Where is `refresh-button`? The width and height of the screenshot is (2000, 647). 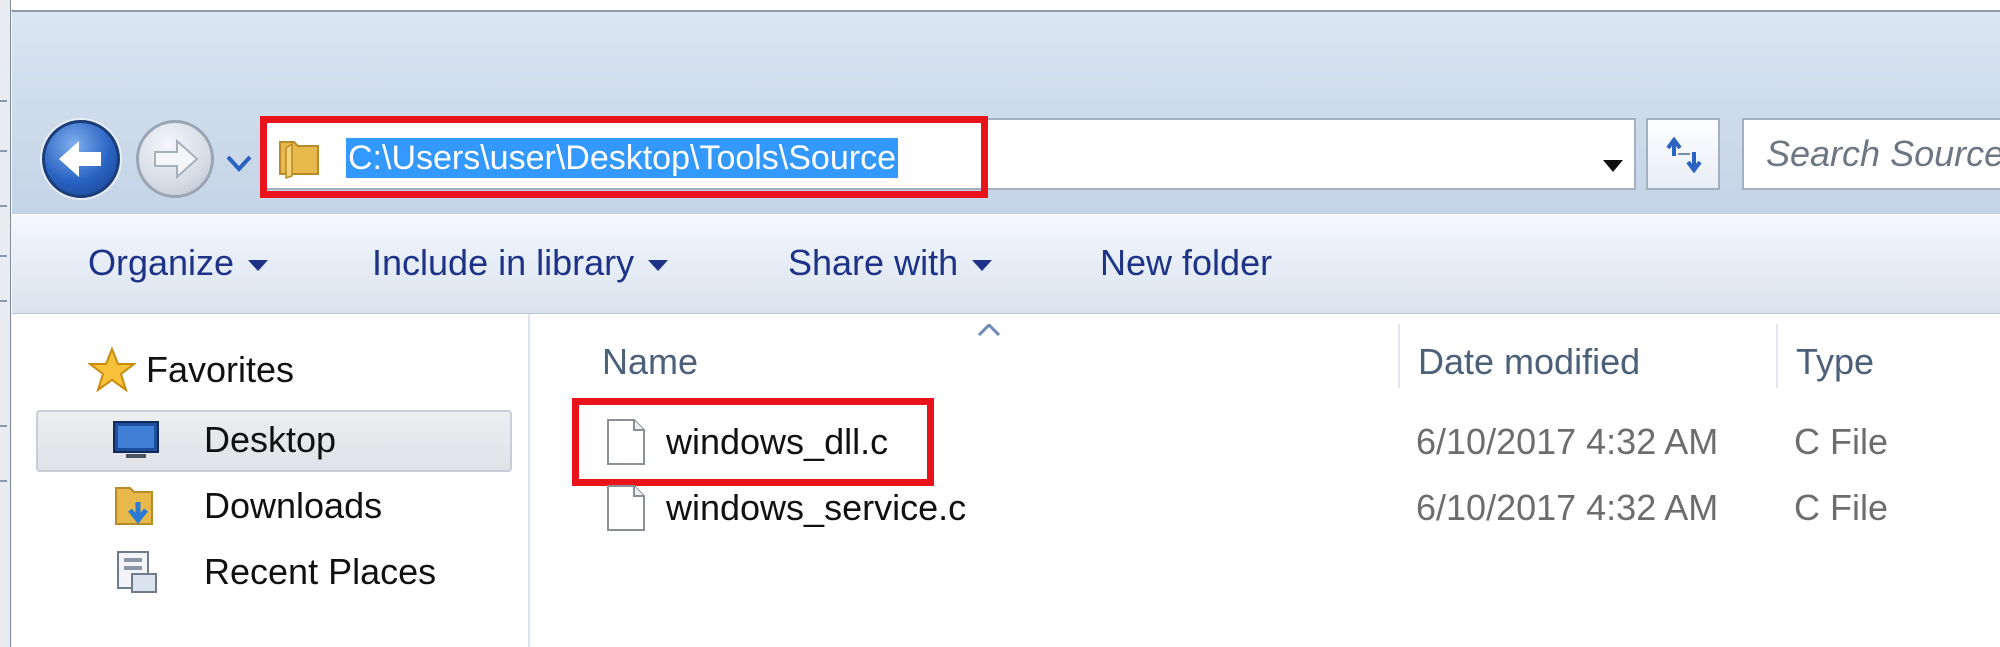 refresh-button is located at coordinates (1683, 154).